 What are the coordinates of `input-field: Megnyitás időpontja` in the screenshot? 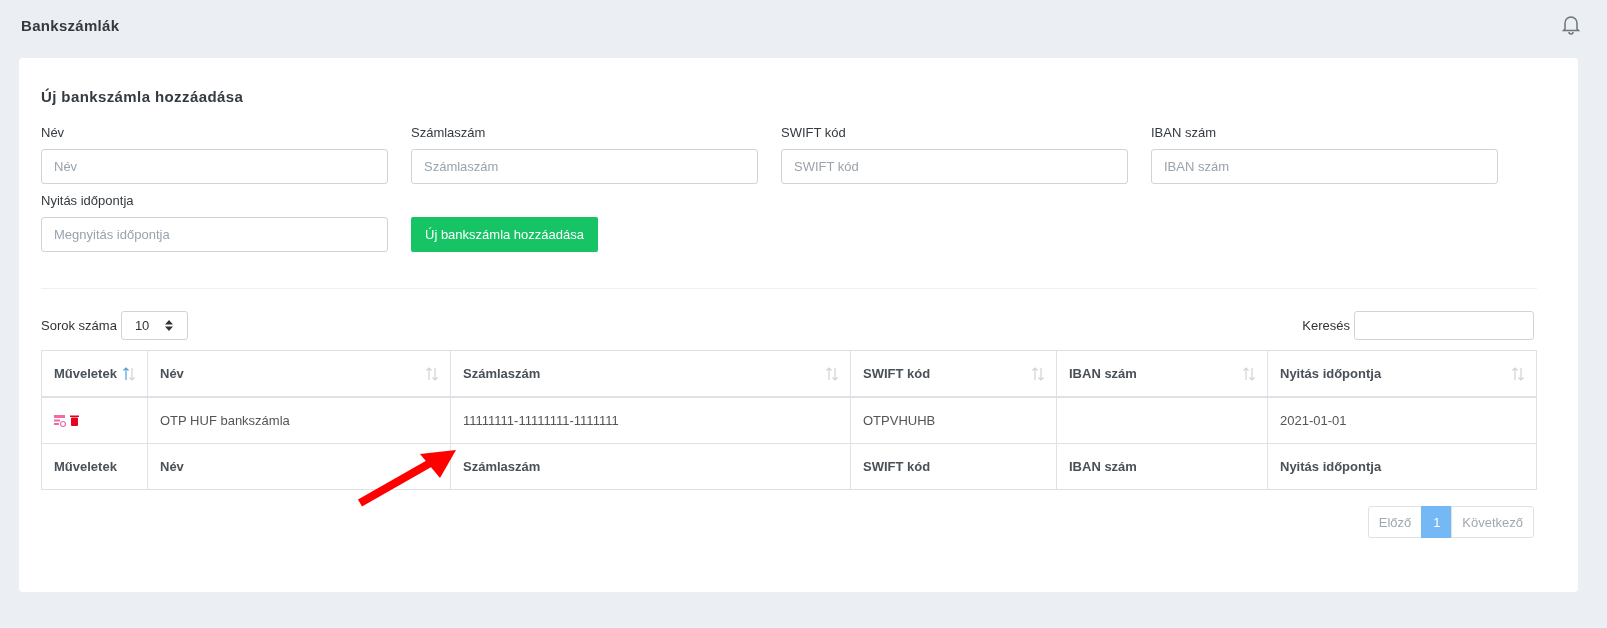 It's located at (214, 234).